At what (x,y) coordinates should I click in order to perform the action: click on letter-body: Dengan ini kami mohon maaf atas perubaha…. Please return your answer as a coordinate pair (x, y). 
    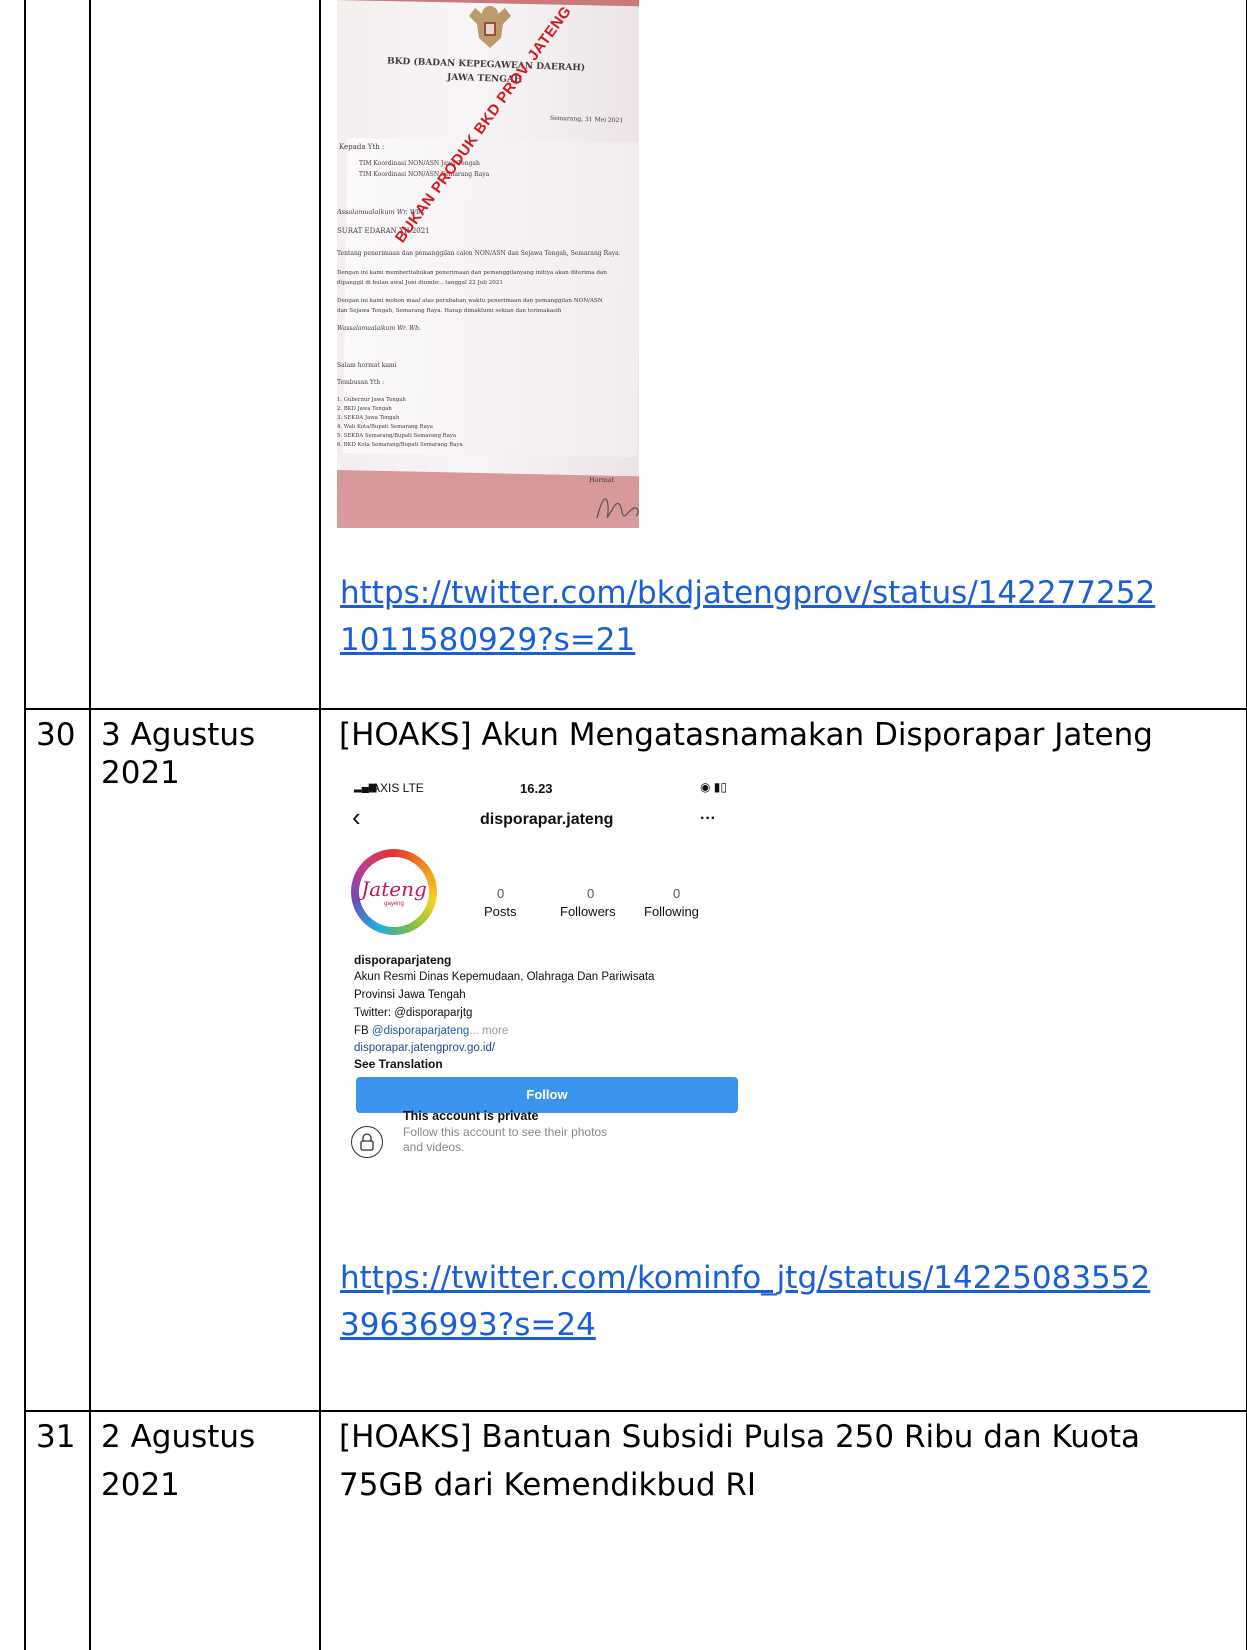
    Looking at the image, I should click on (470, 301).